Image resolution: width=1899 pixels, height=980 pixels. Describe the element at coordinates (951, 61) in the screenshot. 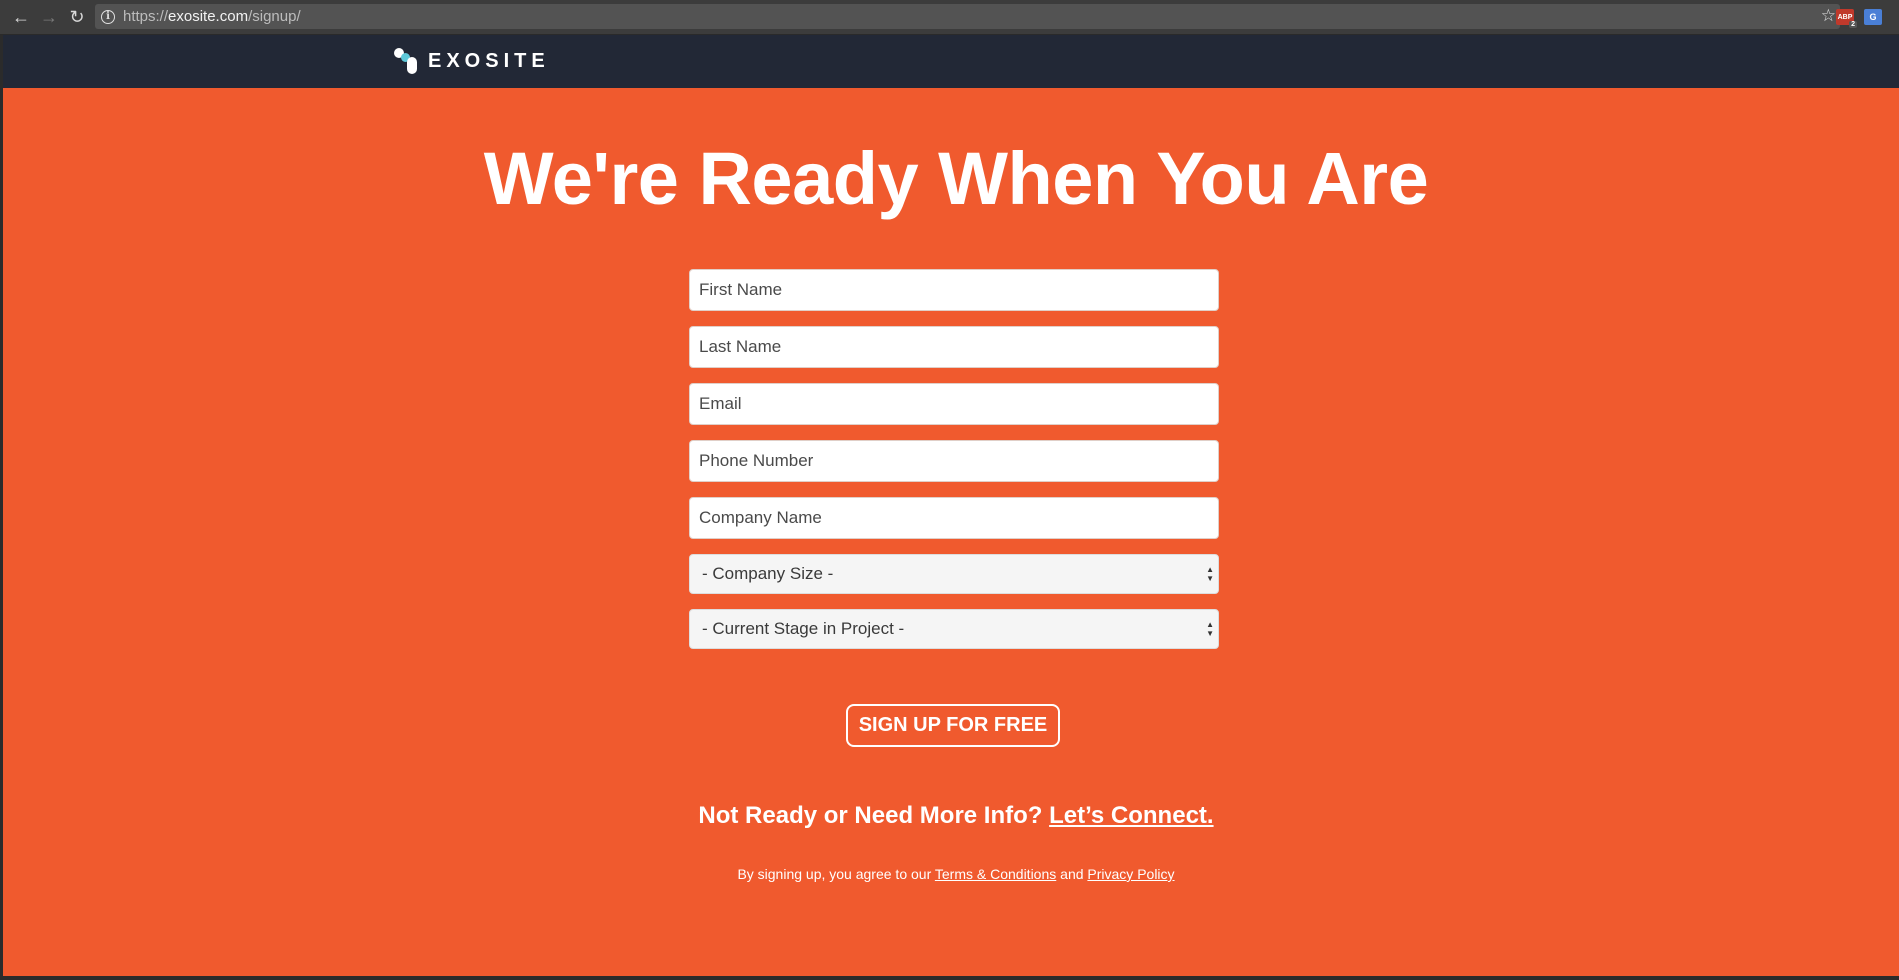

I see `site-header: EXOSITE` at that location.